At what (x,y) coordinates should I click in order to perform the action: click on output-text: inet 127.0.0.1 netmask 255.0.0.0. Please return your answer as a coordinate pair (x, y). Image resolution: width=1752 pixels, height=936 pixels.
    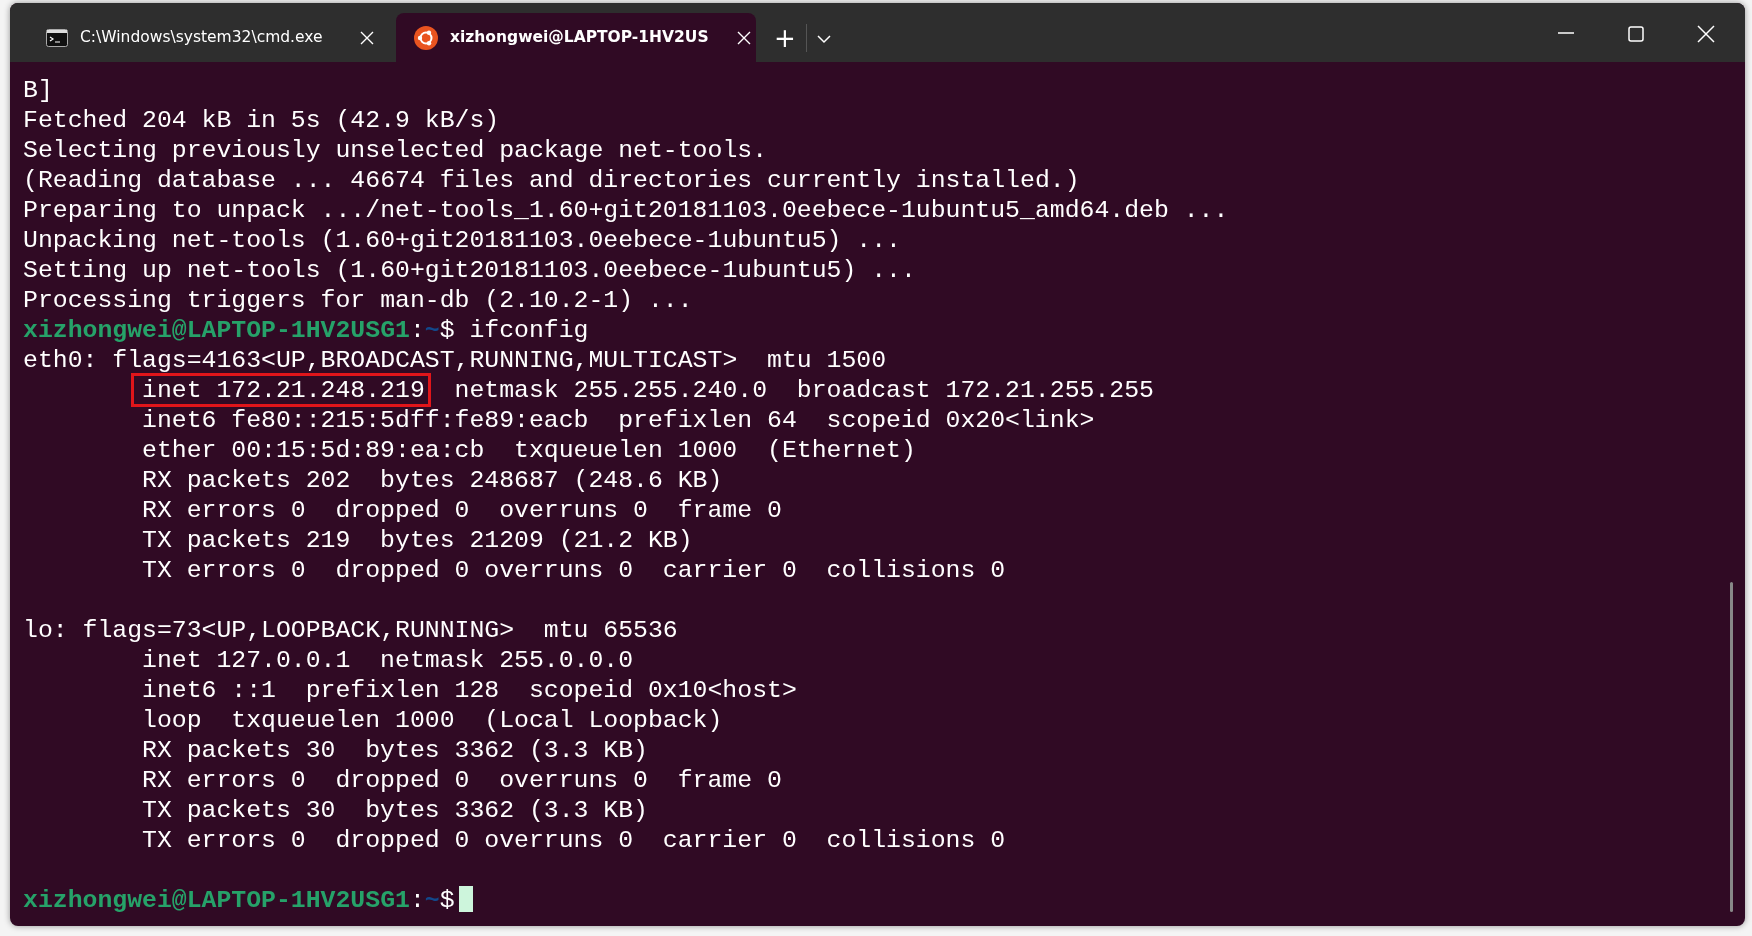
    Looking at the image, I should click on (388, 660).